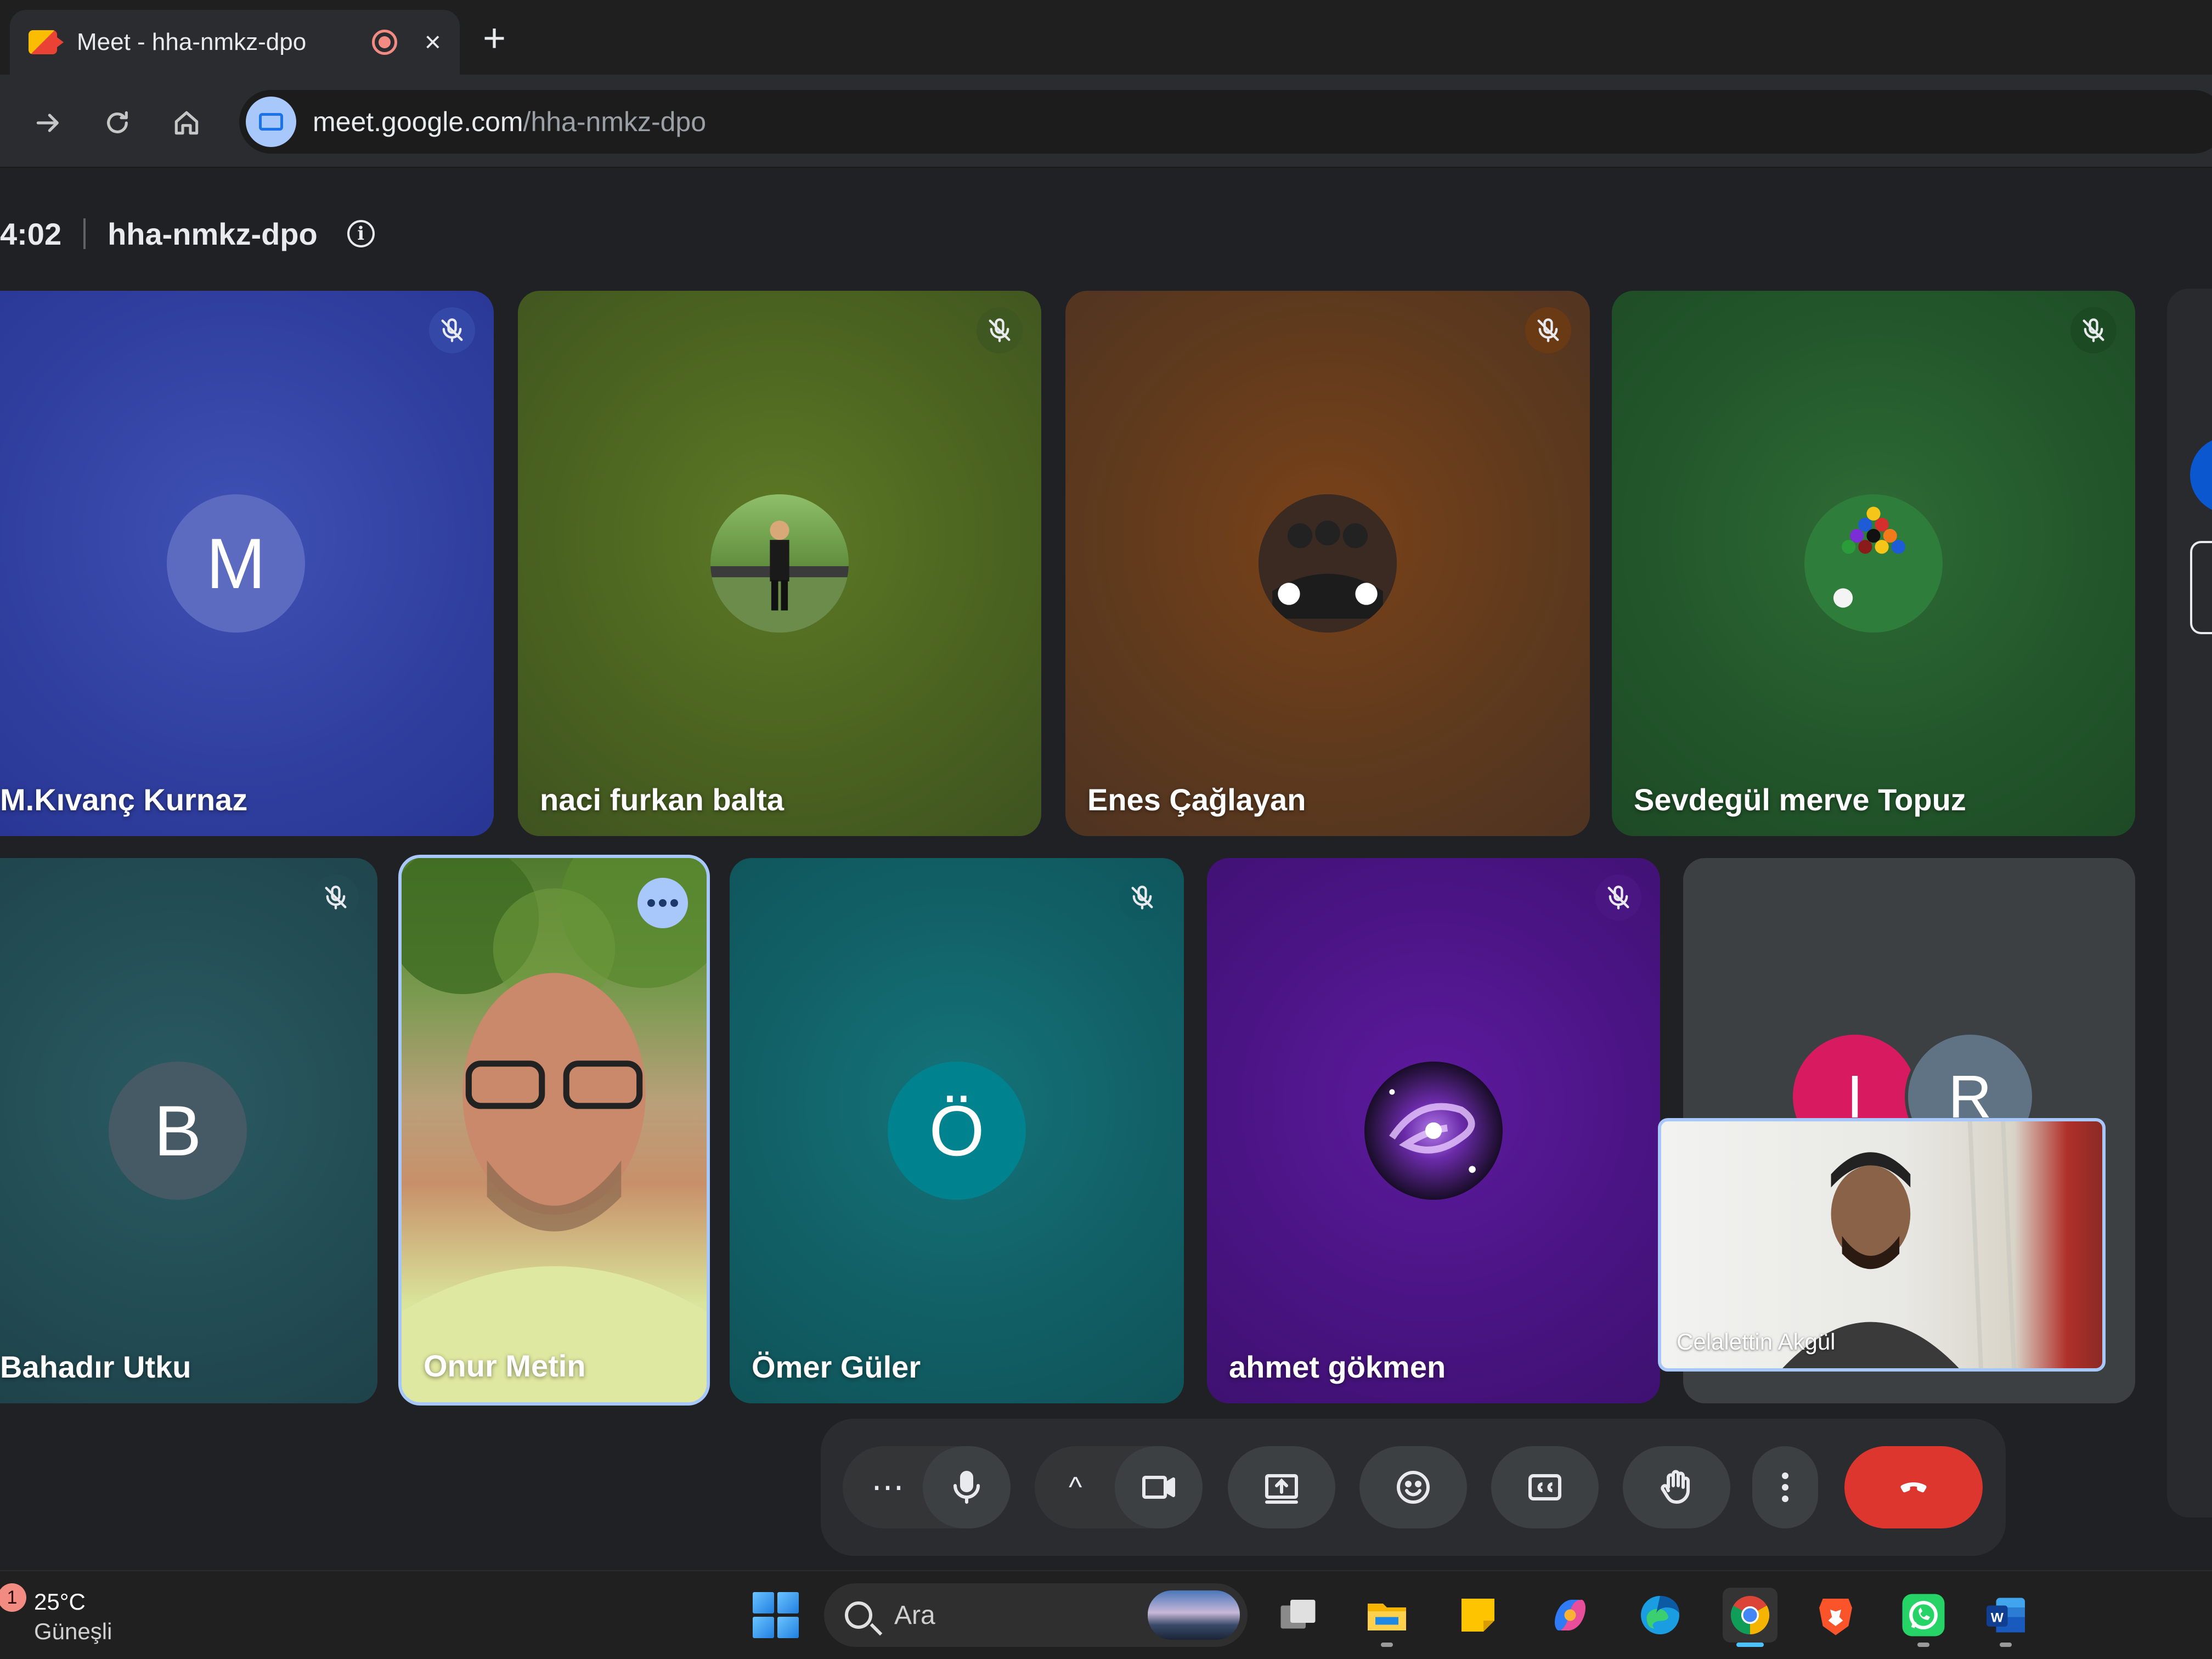  I want to click on url-path: /hha-nmkz-dpo, so click(615, 122).